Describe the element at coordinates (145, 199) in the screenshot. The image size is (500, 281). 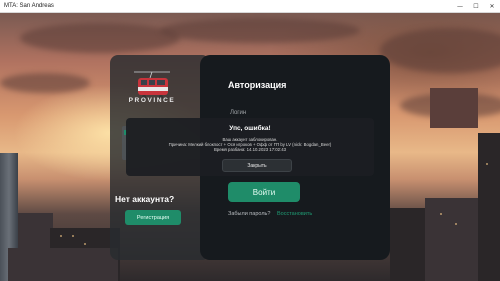
I see `no-account-heading: Нет аккаунта?` at that location.